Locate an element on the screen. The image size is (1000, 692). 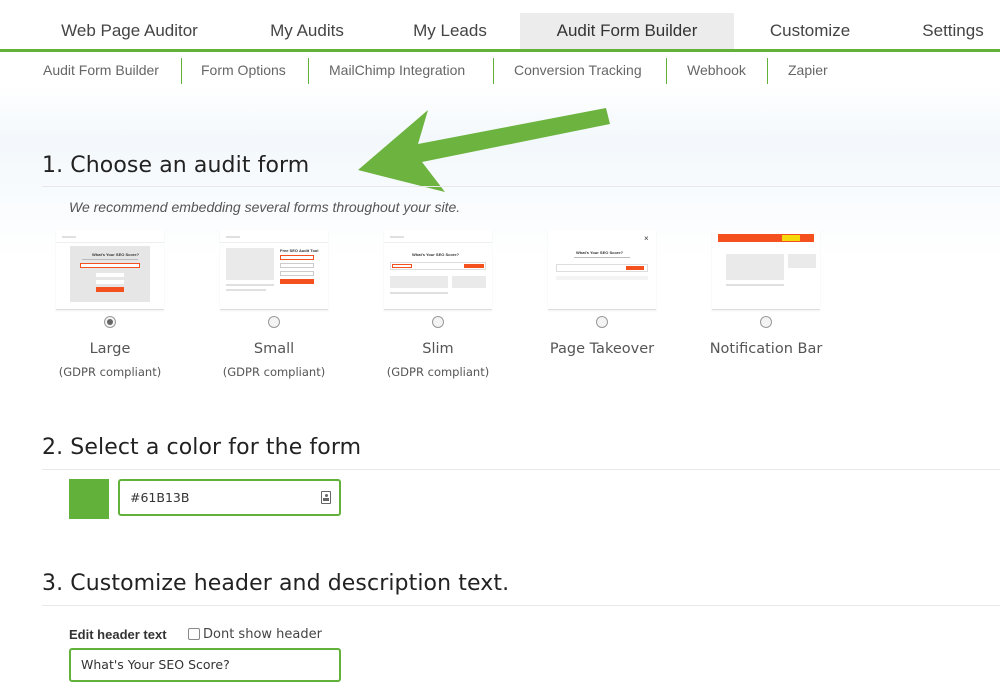
takeover-thumb-title: What's Your SEO Score? is located at coordinates (600, 252).